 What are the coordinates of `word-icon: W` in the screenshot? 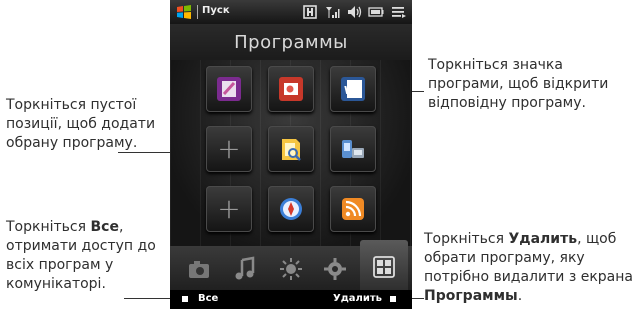 It's located at (353, 89).